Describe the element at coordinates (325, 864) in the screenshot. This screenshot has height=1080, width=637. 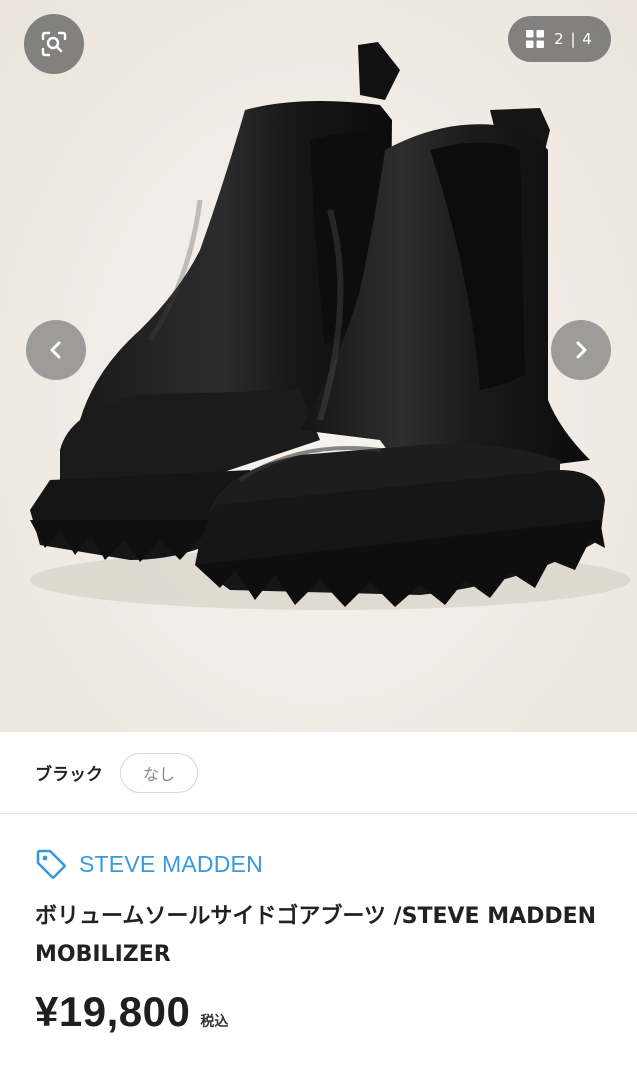
I see `brand-link: STEVE MADDEN` at that location.